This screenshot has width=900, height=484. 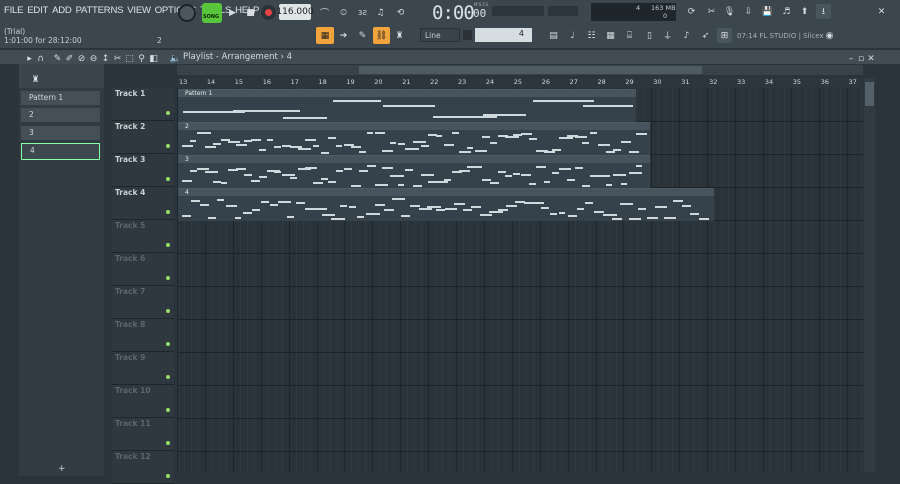 What do you see at coordinates (324, 12) in the screenshot?
I see `metronome-icon: ⌒` at bounding box center [324, 12].